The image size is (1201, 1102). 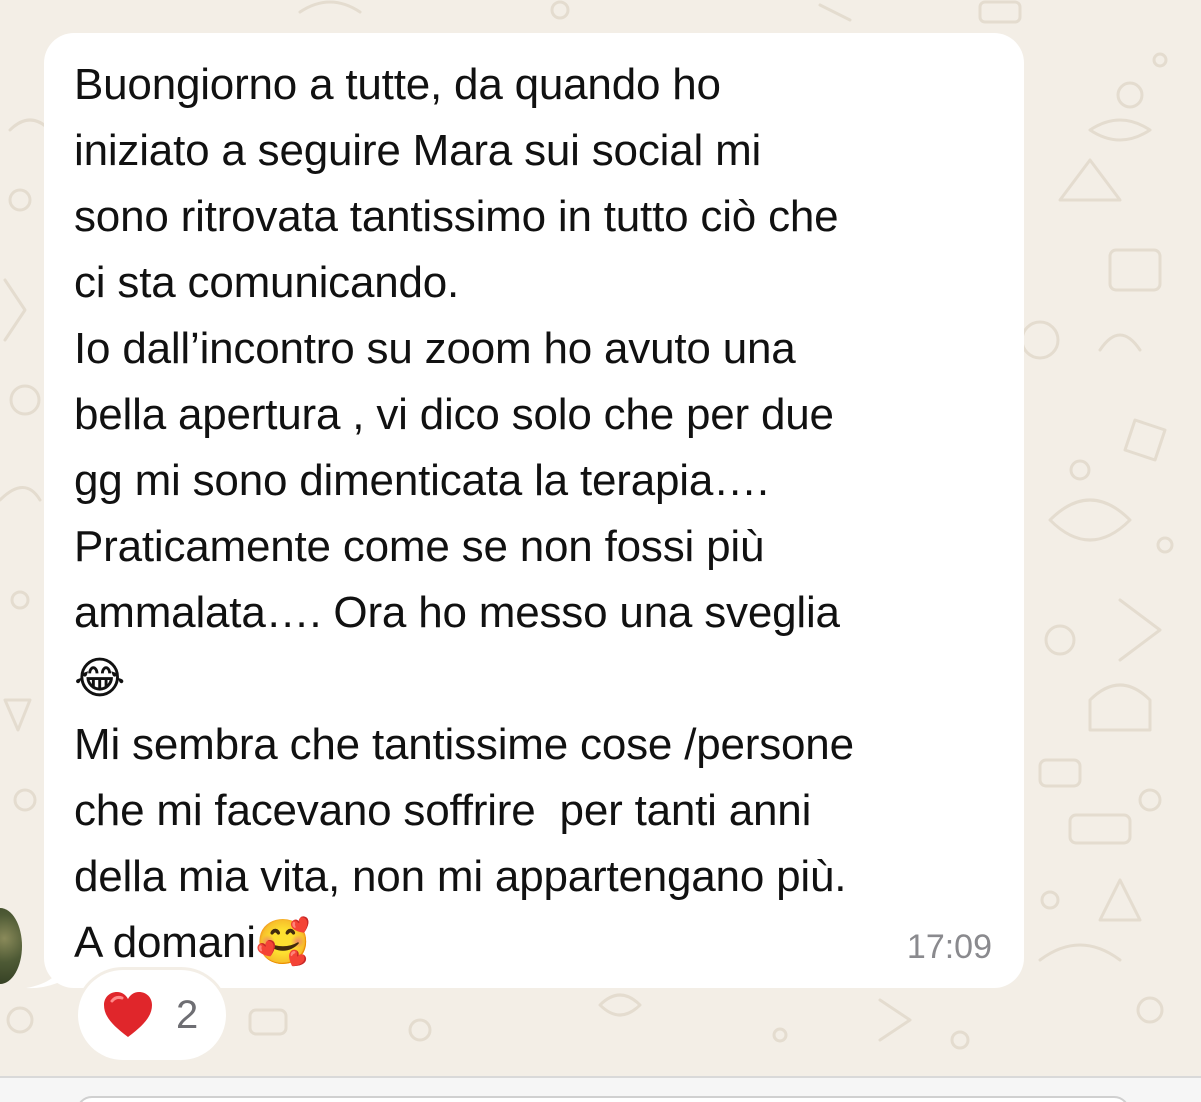 What do you see at coordinates (949, 947) in the screenshot?
I see `message-timestamp: 17:09` at bounding box center [949, 947].